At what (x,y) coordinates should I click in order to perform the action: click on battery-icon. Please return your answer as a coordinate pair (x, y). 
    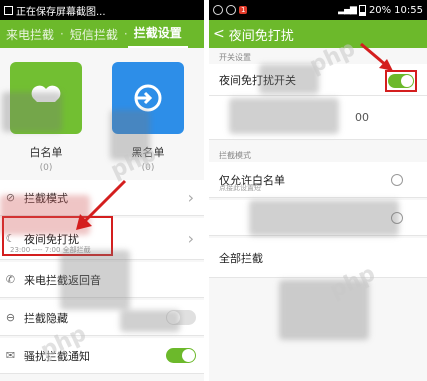
    Looking at the image, I should click on (362, 10).